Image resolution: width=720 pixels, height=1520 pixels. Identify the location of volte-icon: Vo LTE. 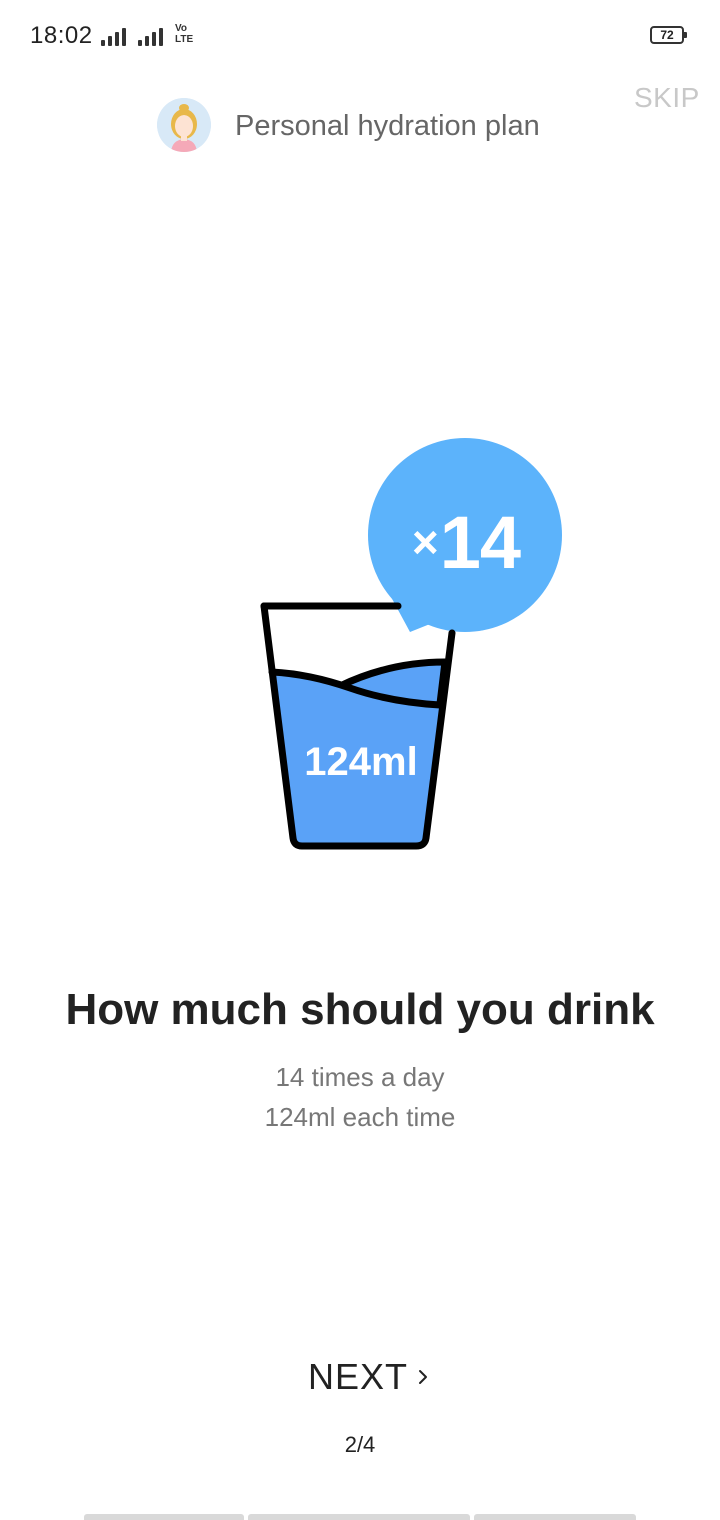
(184, 34).